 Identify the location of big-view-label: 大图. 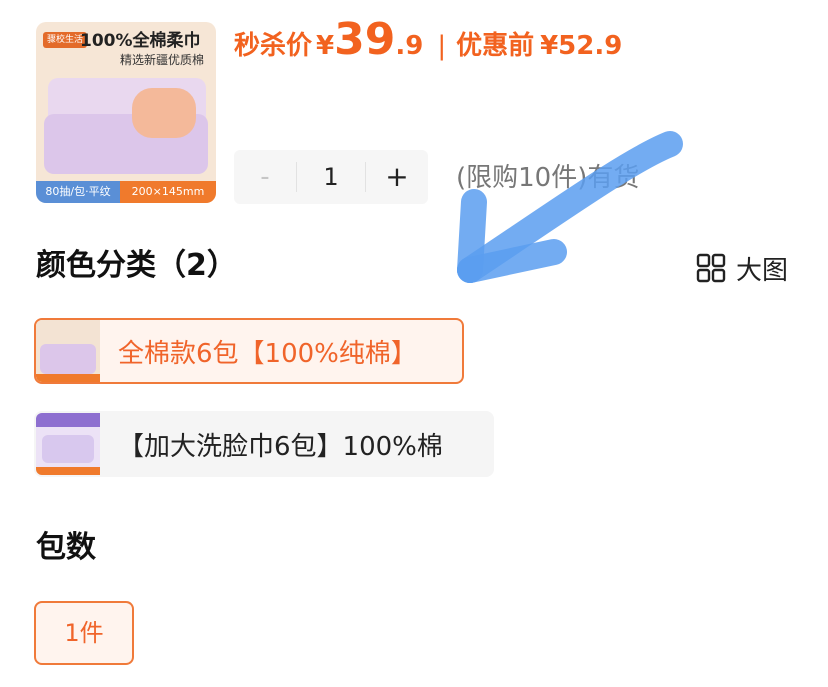
(762, 270).